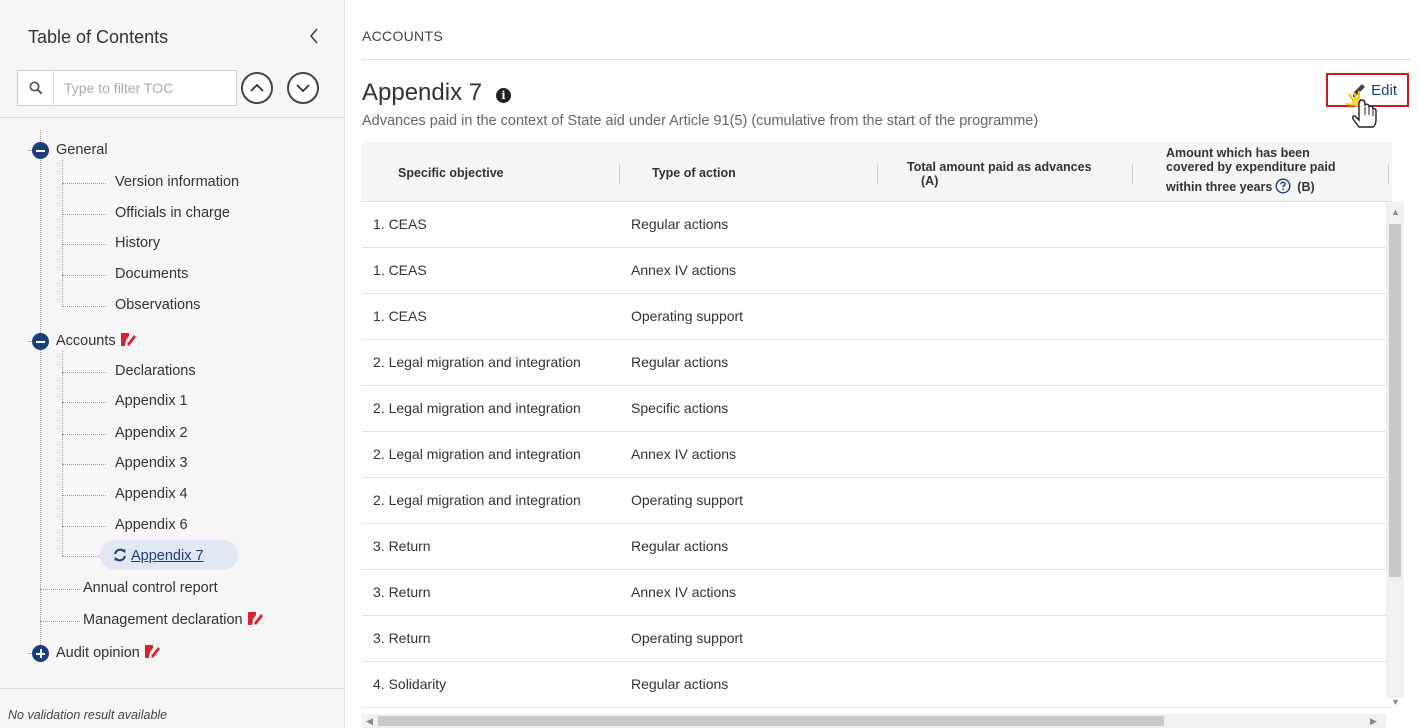 This screenshot has height=728, width=1419. I want to click on table-row: 3. Return Regular actions, so click(877, 547).